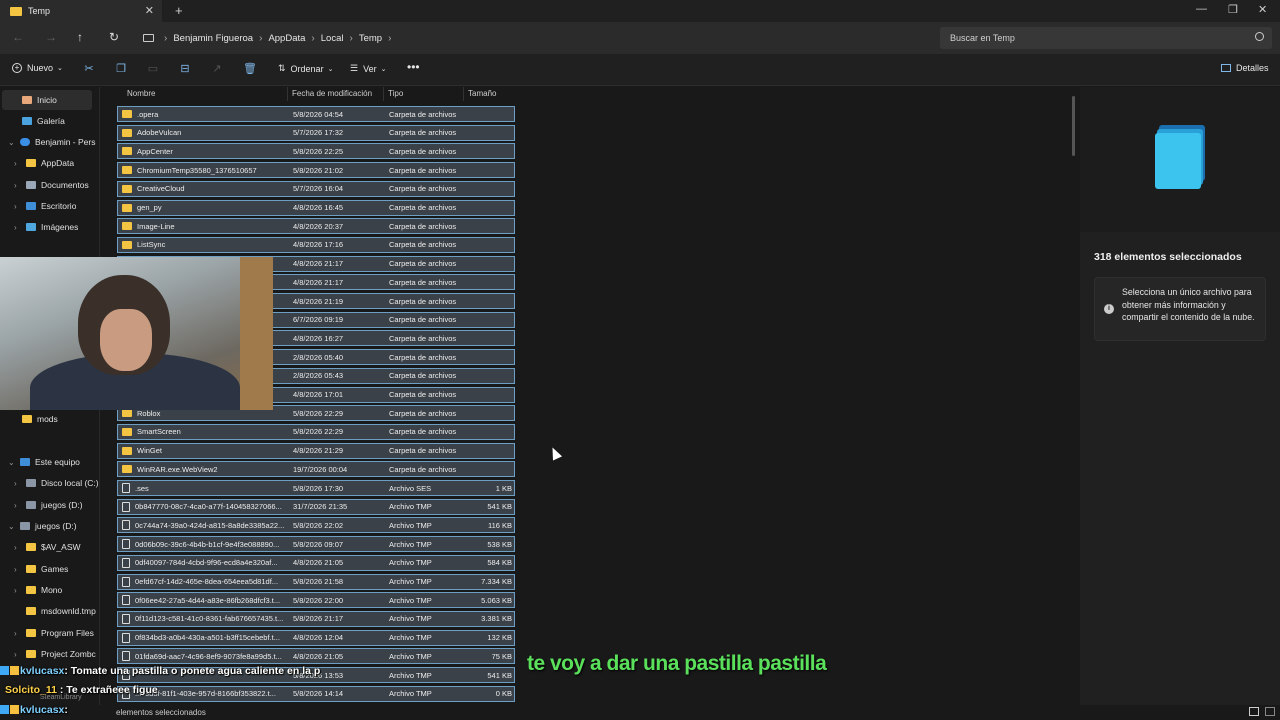 Image resolution: width=1280 pixels, height=720 pixels. What do you see at coordinates (42, 671) in the screenshot?
I see `chat-user: kvlucasx` at bounding box center [42, 671].